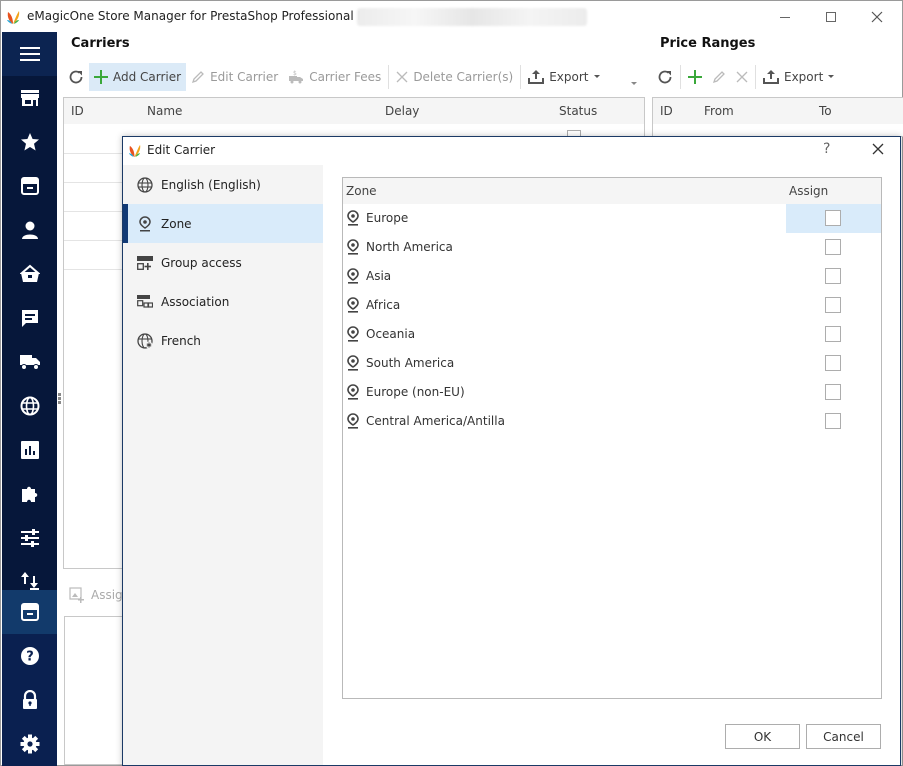 The width and height of the screenshot is (903, 766). Describe the element at coordinates (402, 111) in the screenshot. I see `column-delay: Delay` at that location.